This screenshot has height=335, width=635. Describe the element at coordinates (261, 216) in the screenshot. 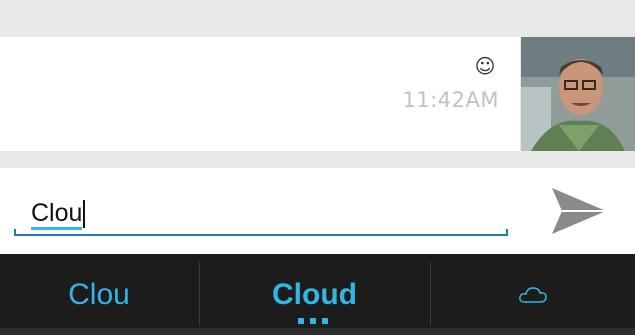

I see `message-input: Clou` at that location.